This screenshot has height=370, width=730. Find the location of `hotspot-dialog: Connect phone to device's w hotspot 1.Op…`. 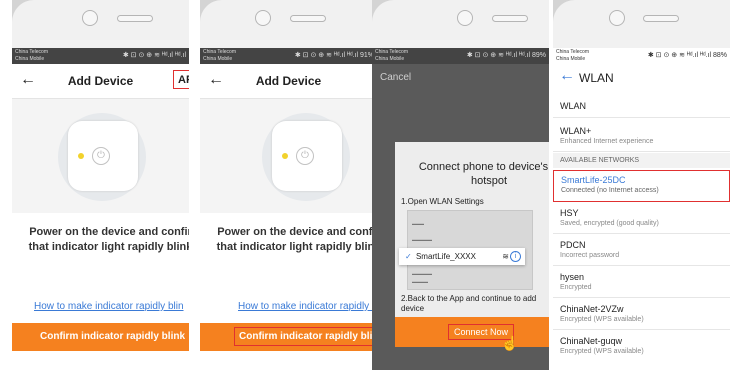

hotspot-dialog: Connect phone to device's w hotspot 1.Op… is located at coordinates (472, 246).